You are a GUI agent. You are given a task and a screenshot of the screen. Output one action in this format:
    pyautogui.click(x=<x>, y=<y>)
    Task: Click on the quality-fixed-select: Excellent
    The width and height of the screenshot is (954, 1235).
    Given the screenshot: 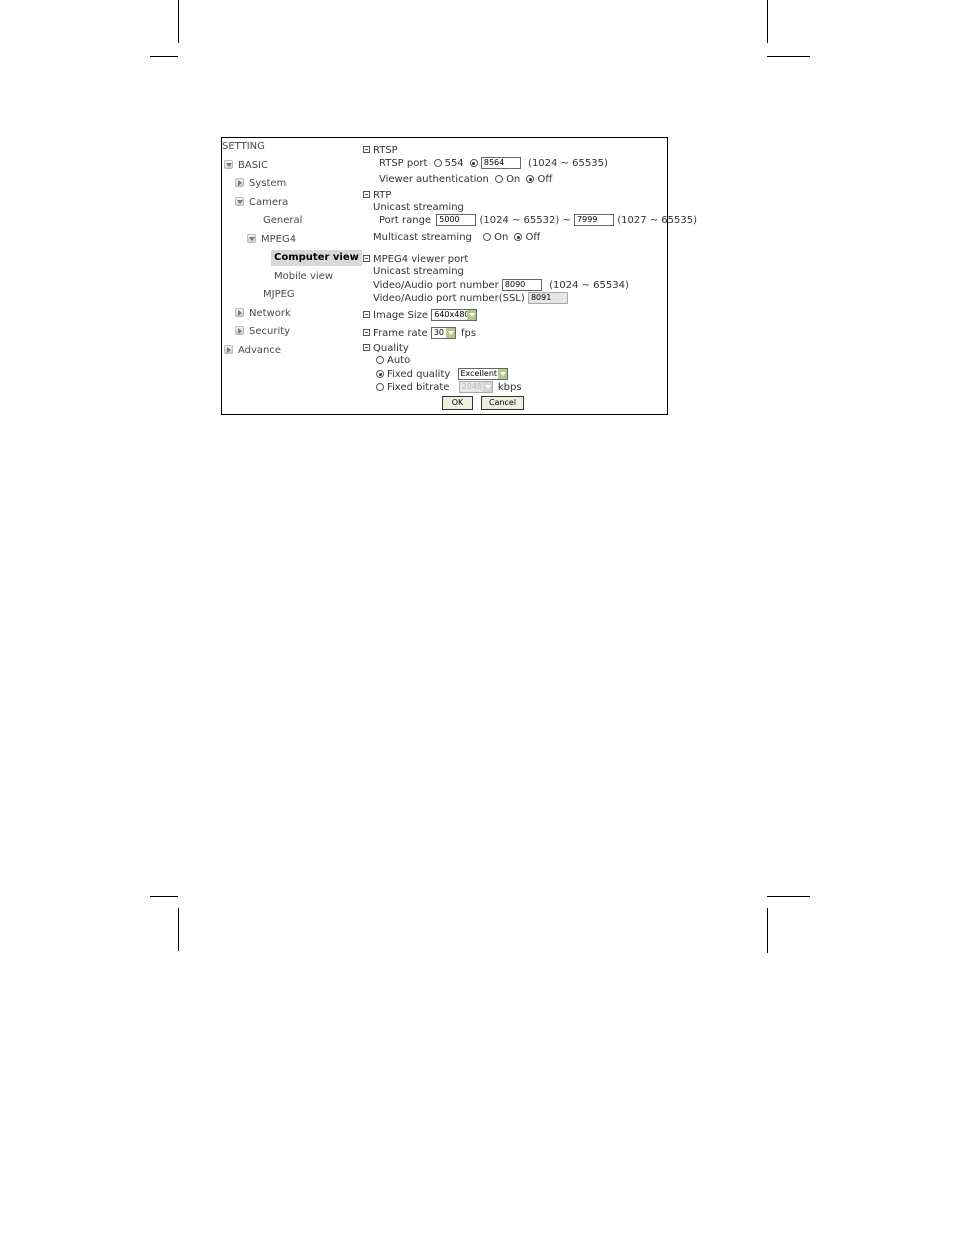 What is the action you would take?
    pyautogui.click(x=482, y=374)
    